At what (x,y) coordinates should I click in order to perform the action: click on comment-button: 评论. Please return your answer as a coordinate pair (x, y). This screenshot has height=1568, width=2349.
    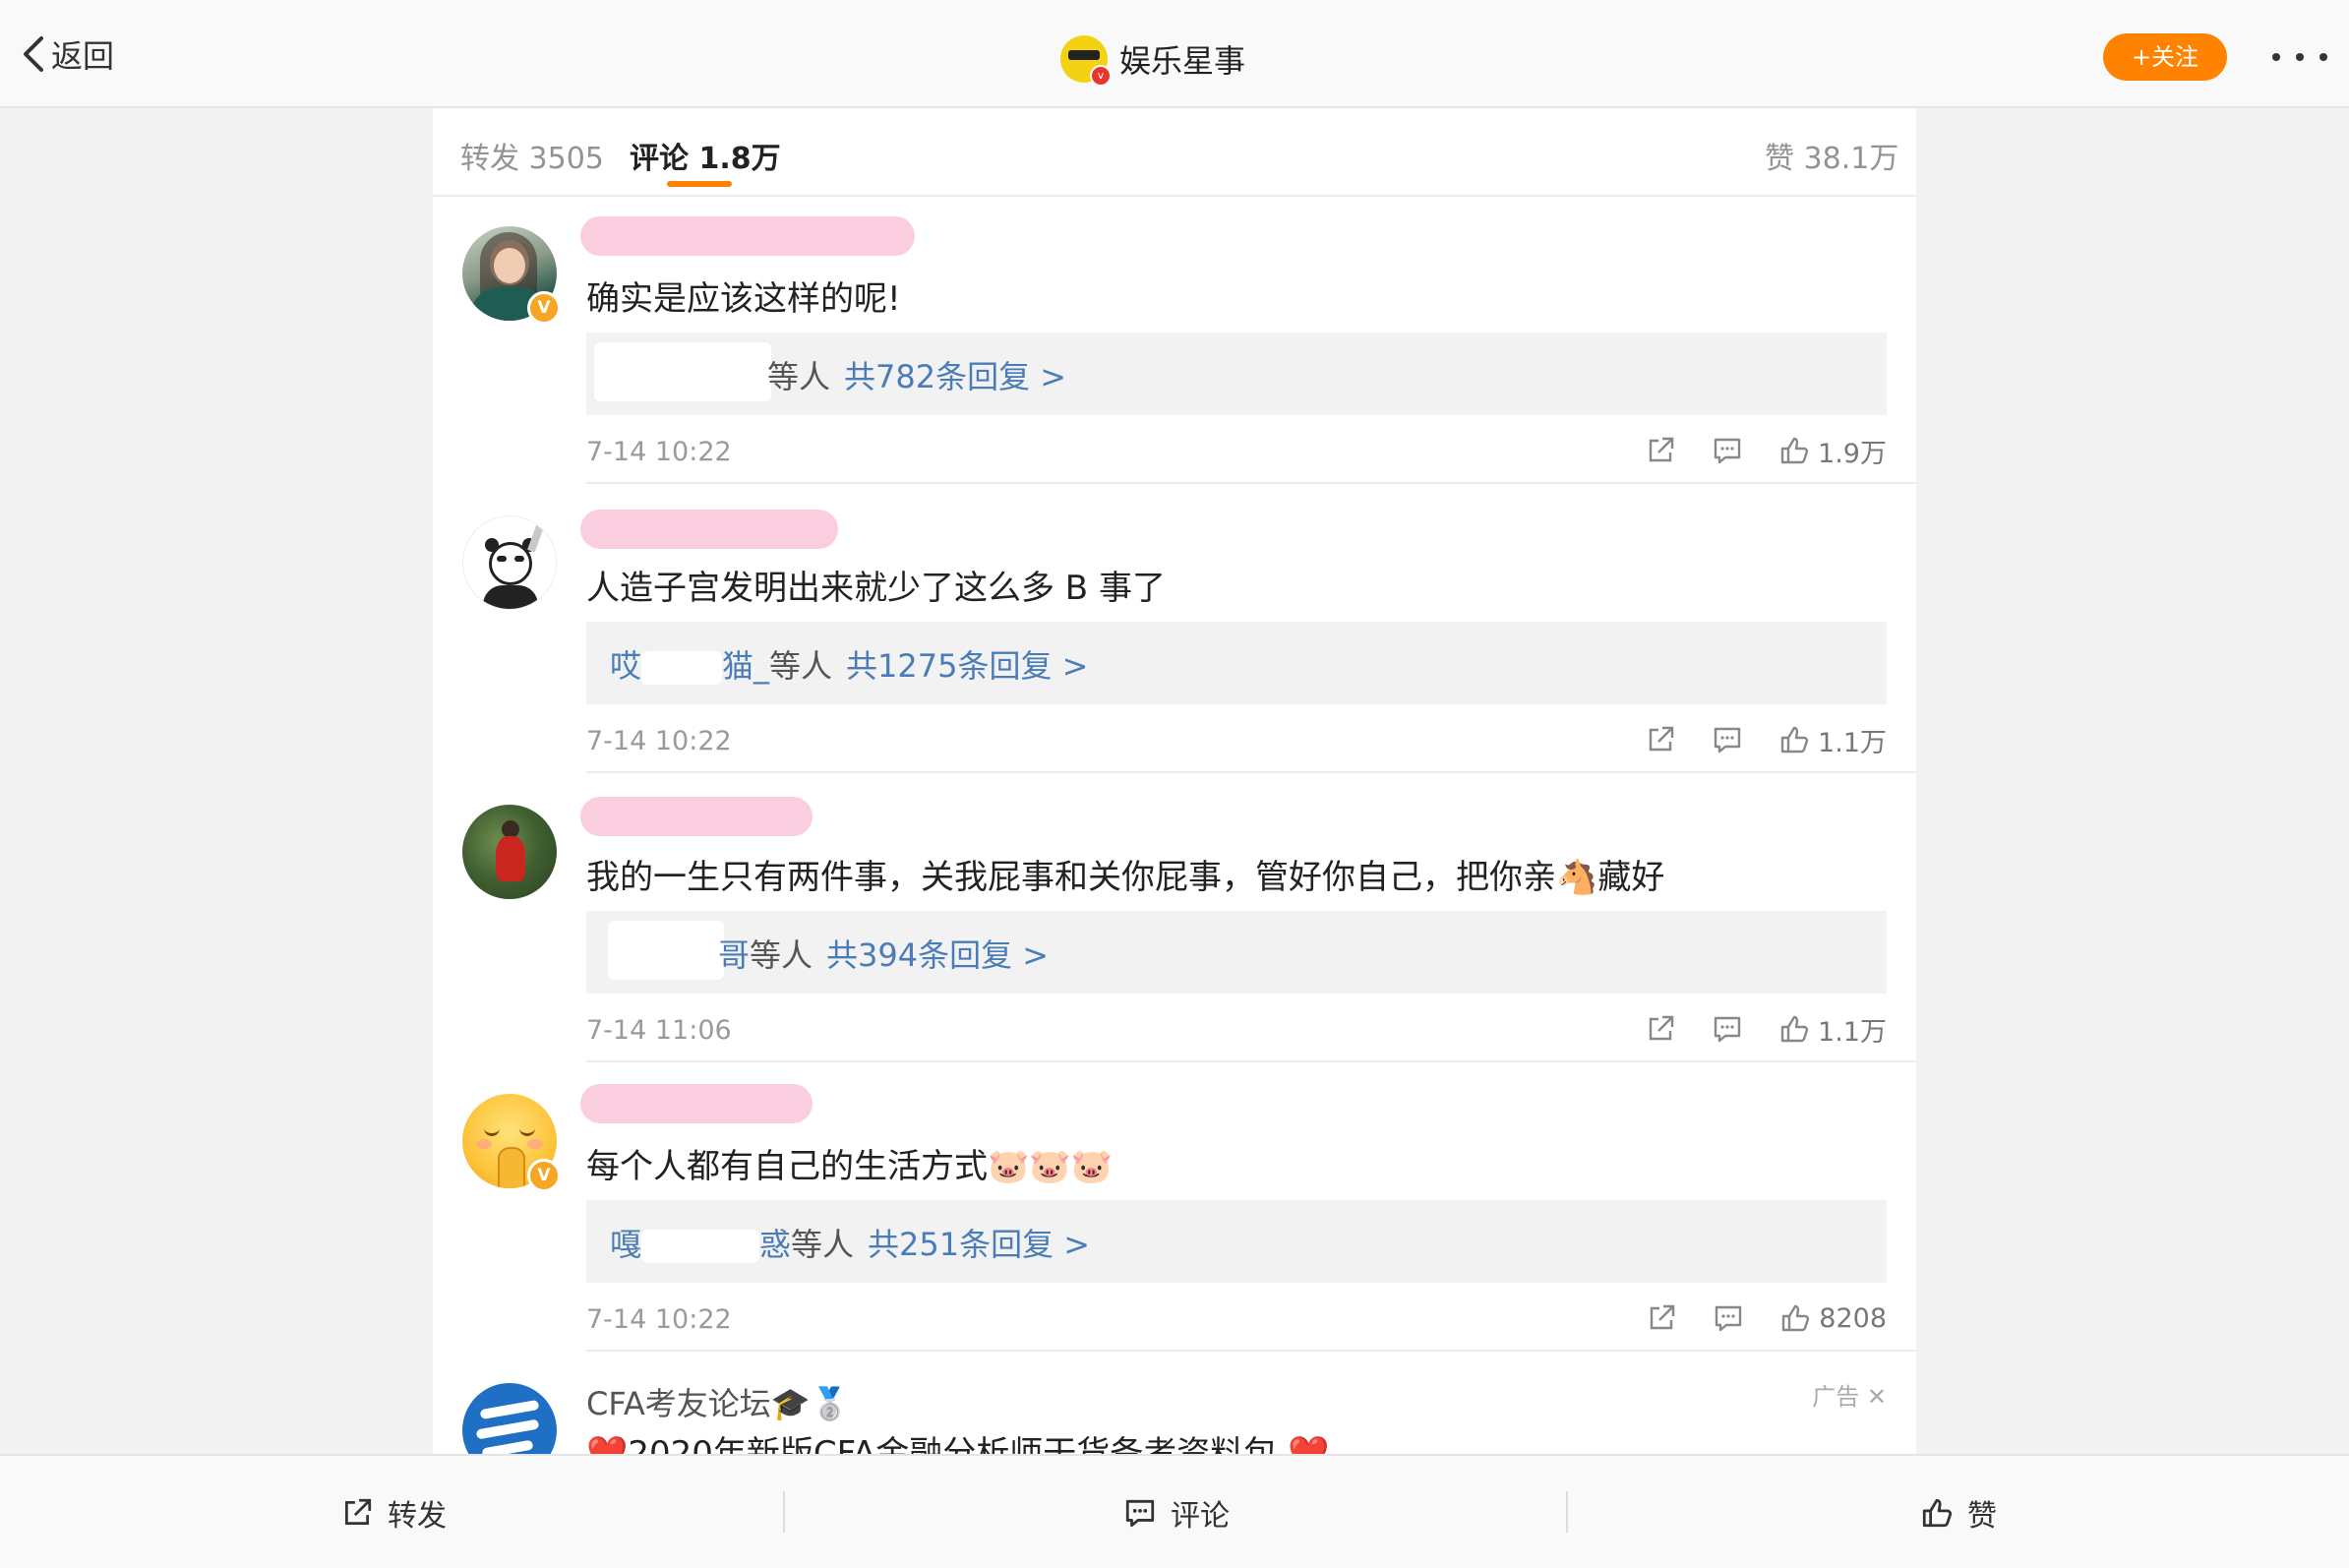
    Looking at the image, I should click on (1176, 1513).